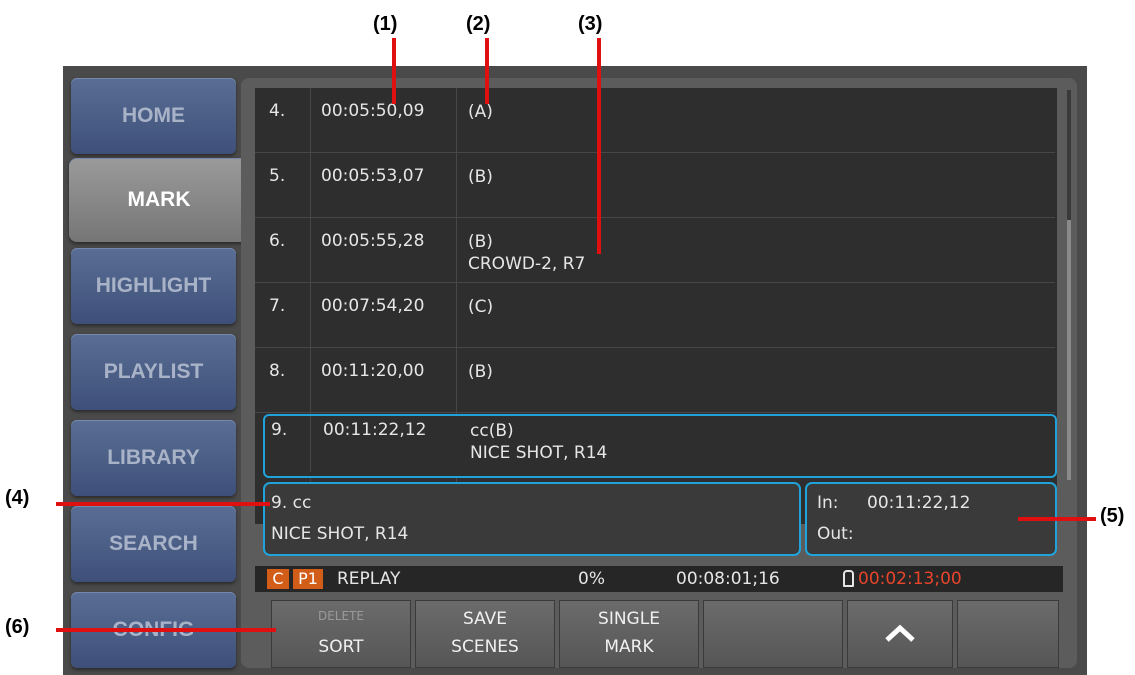 The image size is (1135, 675). I want to click on mark-comment: NICE SHOT, R14, so click(539, 453).